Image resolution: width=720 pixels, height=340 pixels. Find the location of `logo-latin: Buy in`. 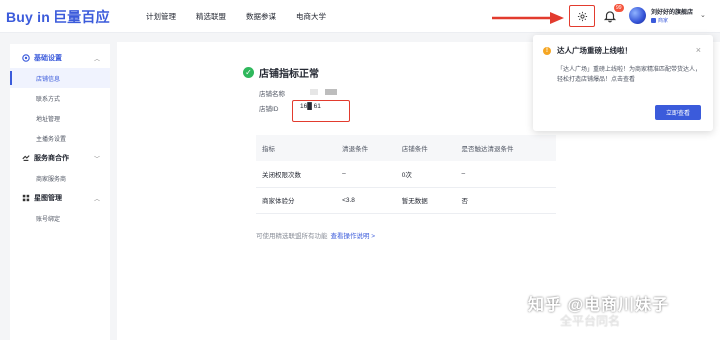

logo-latin: Buy in is located at coordinates (28, 17).